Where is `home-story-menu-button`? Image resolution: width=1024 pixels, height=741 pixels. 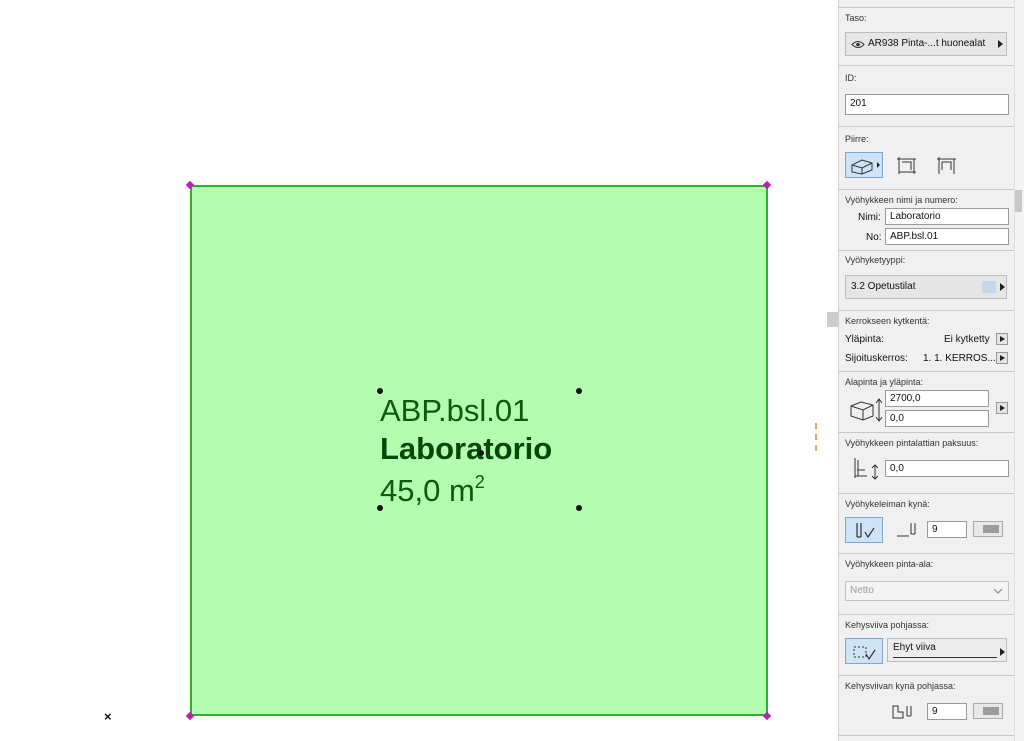
home-story-menu-button is located at coordinates (1002, 358).